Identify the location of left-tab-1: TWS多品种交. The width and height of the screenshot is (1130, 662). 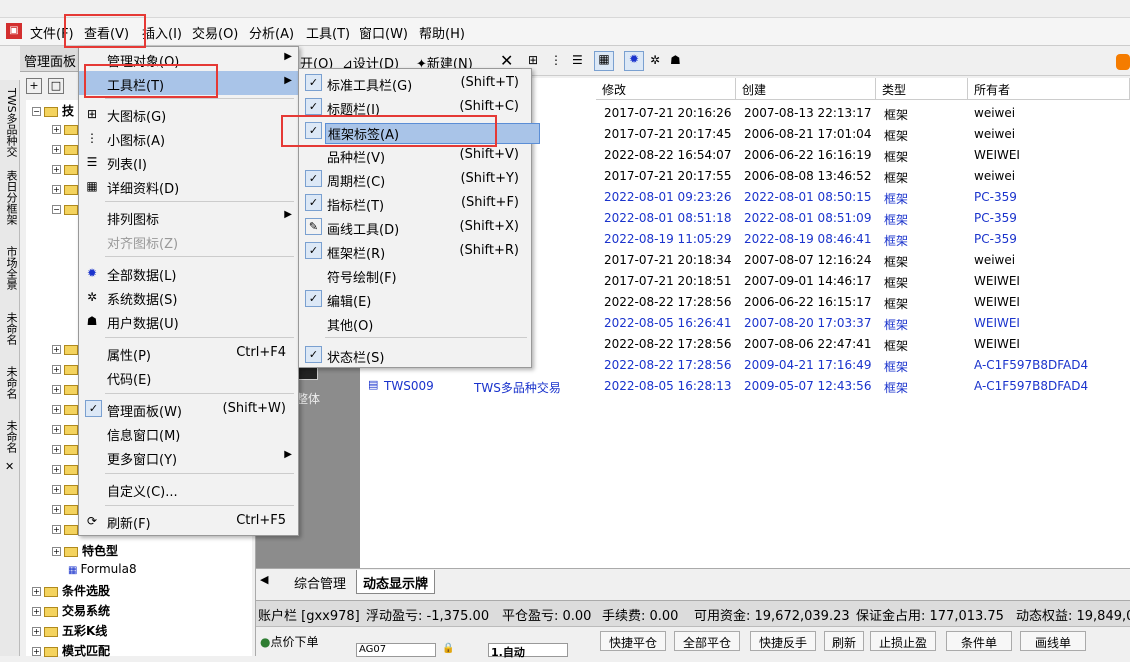
(11, 122).